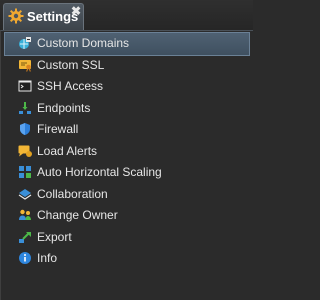 The image size is (320, 300). What do you see at coordinates (127, 216) in the screenshot?
I see `menu-item-change-owner: Change Owner` at bounding box center [127, 216].